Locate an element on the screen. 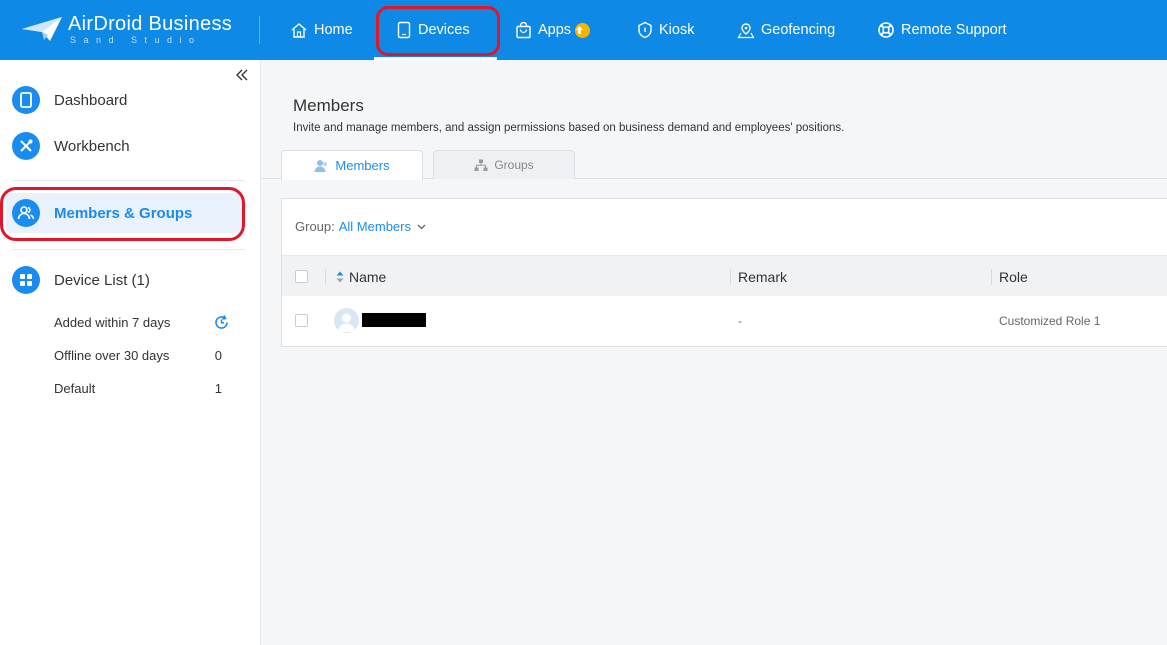 Image resolution: width=1167 pixels, height=645 pixels. home-icon is located at coordinates (299, 30).